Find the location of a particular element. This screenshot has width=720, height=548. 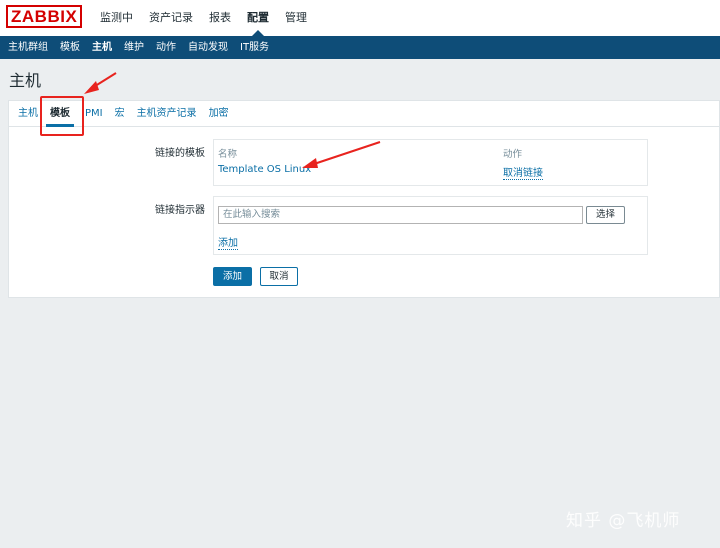

annotation-arrows is located at coordinates (232, 120).